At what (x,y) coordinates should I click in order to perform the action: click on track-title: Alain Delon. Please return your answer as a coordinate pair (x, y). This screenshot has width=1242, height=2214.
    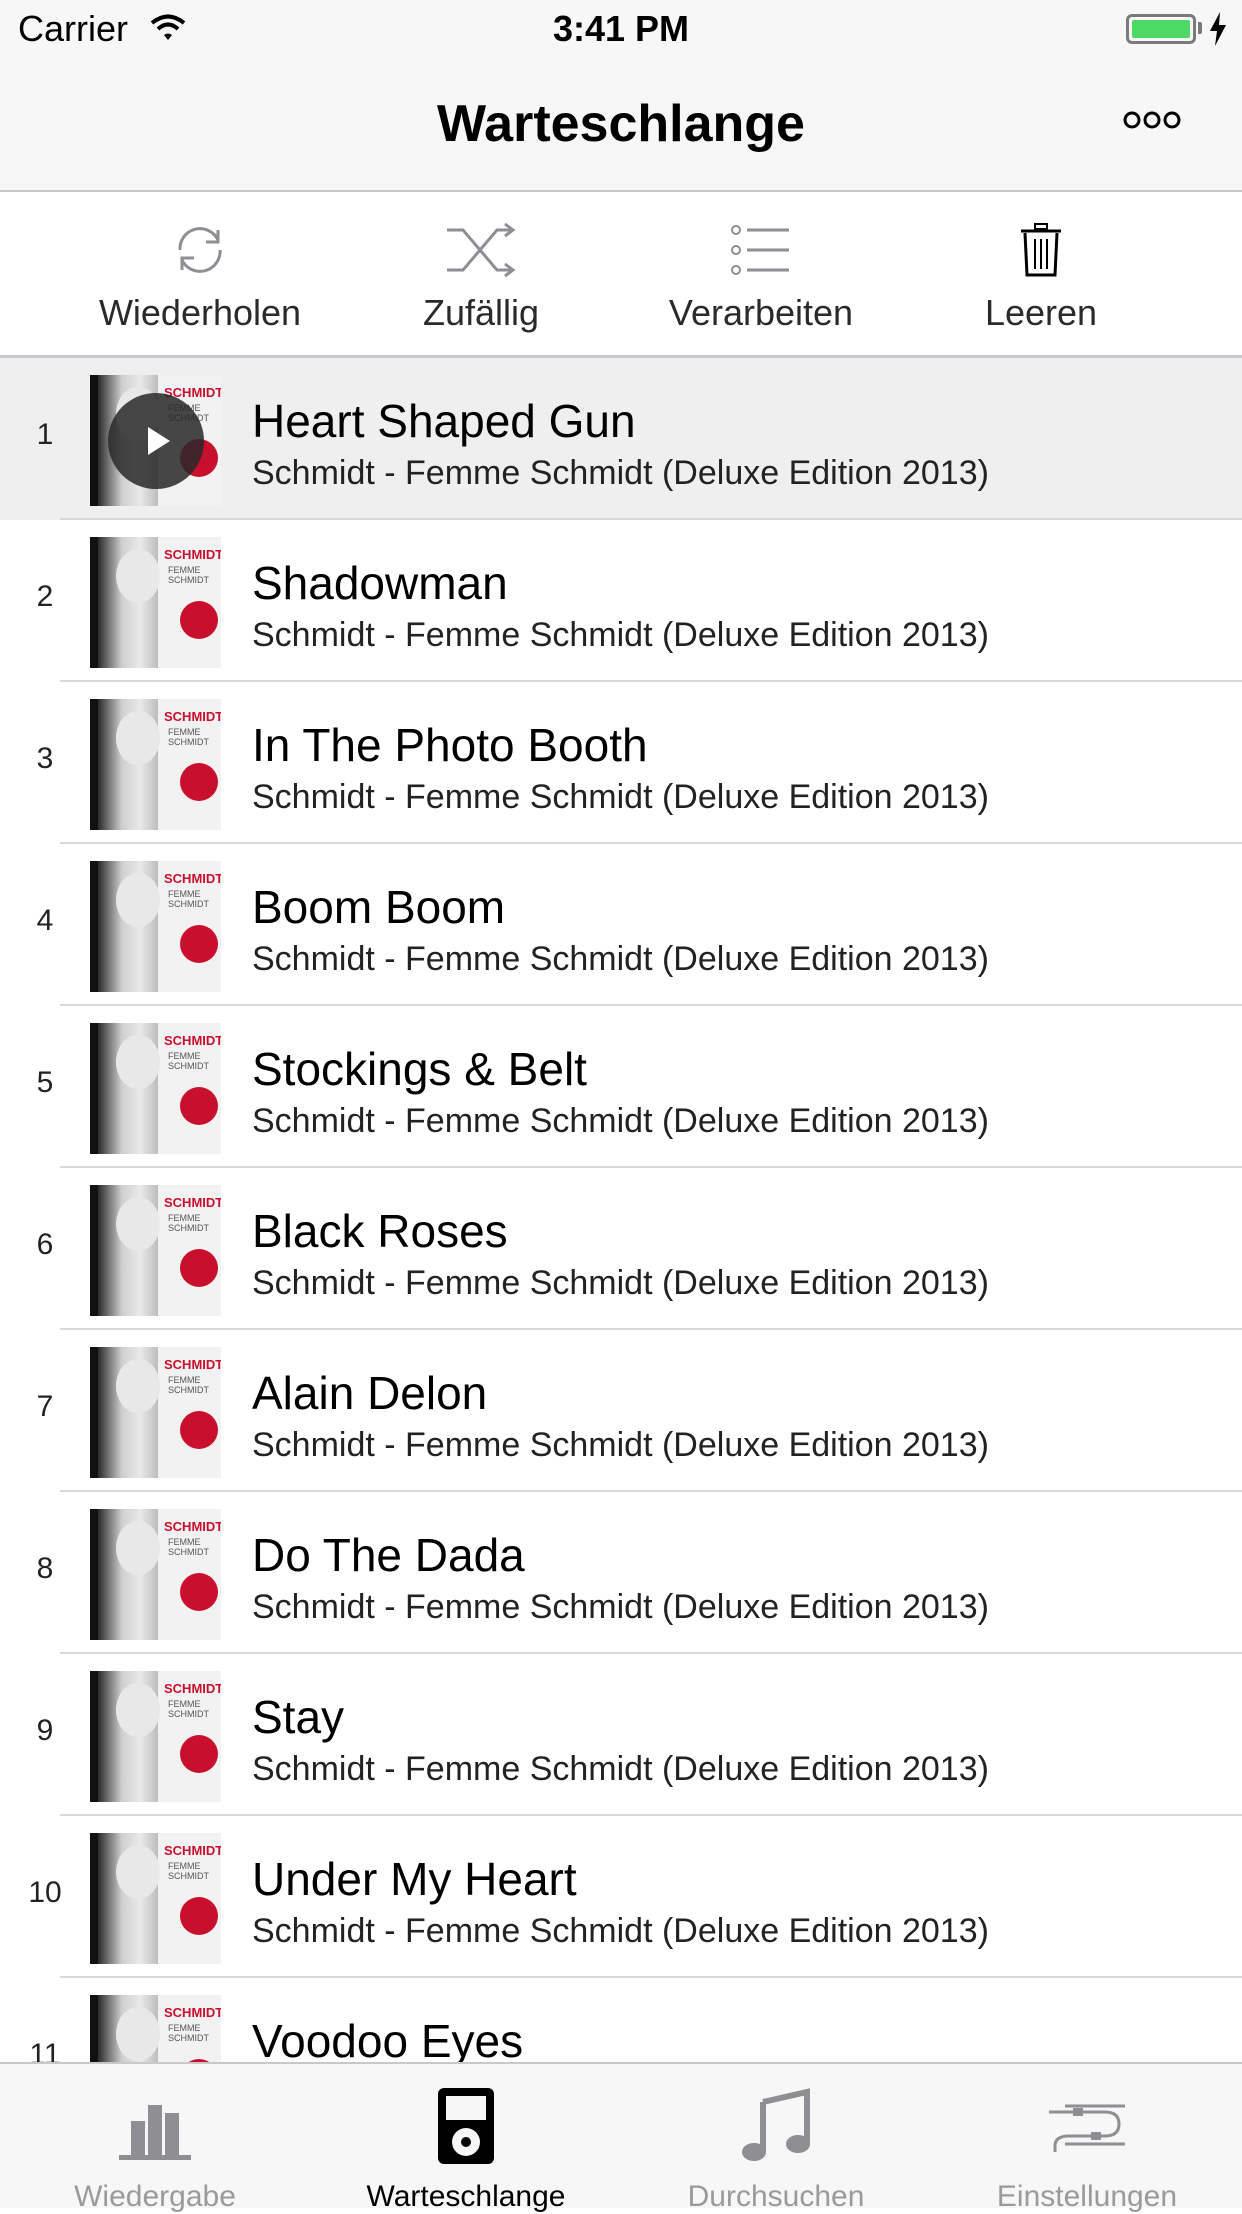
    Looking at the image, I should click on (370, 1393).